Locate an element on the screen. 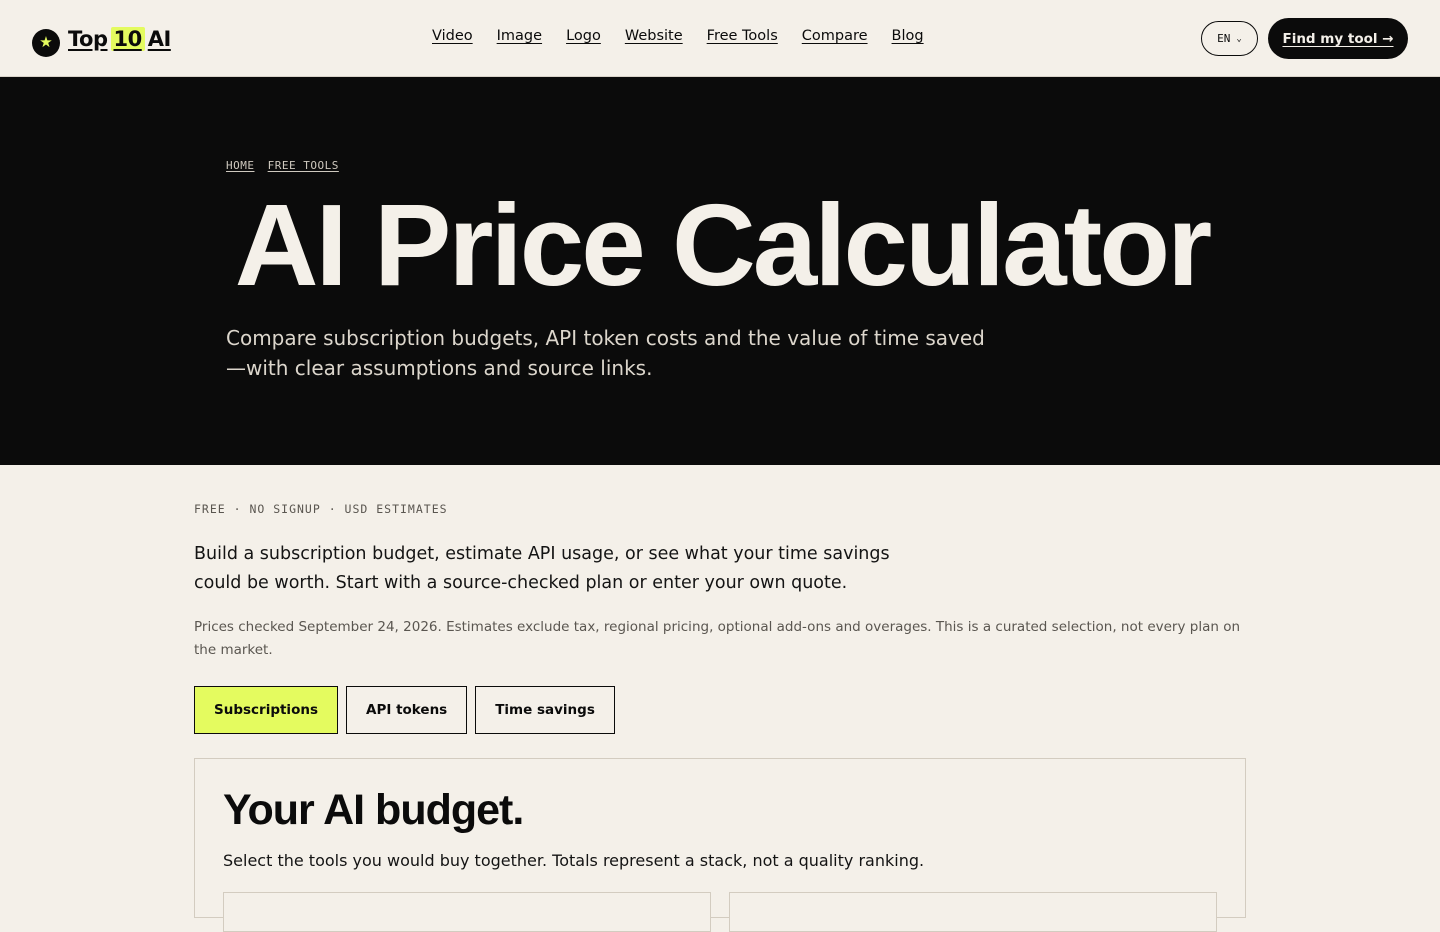 The image size is (1440, 932). chevron-down-icon: ⌄ is located at coordinates (1239, 38).